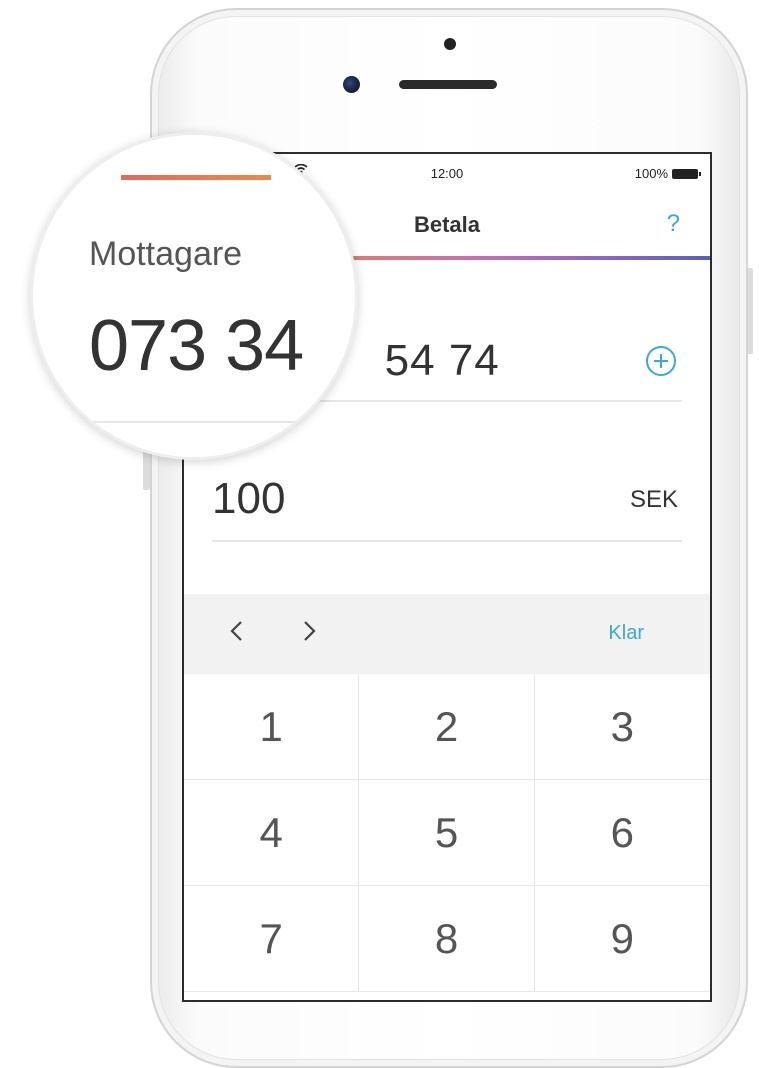  What do you see at coordinates (447, 727) in the screenshot?
I see `key-2: 2` at bounding box center [447, 727].